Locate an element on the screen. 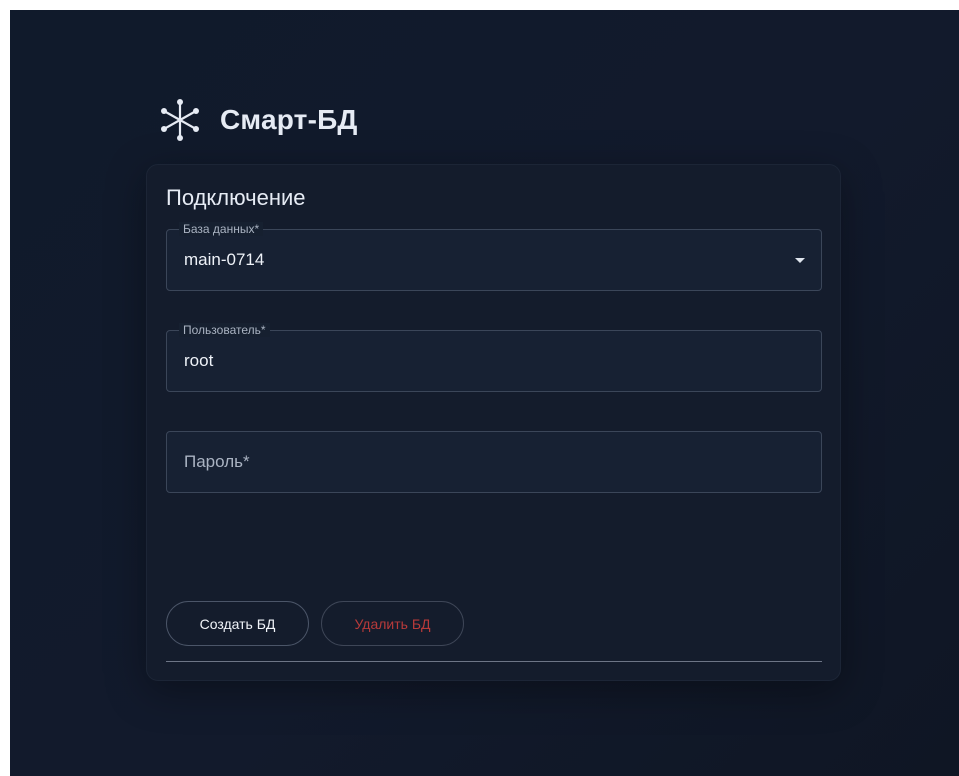 The height and width of the screenshot is (776, 959). database-label: База данных* is located at coordinates (221, 229).